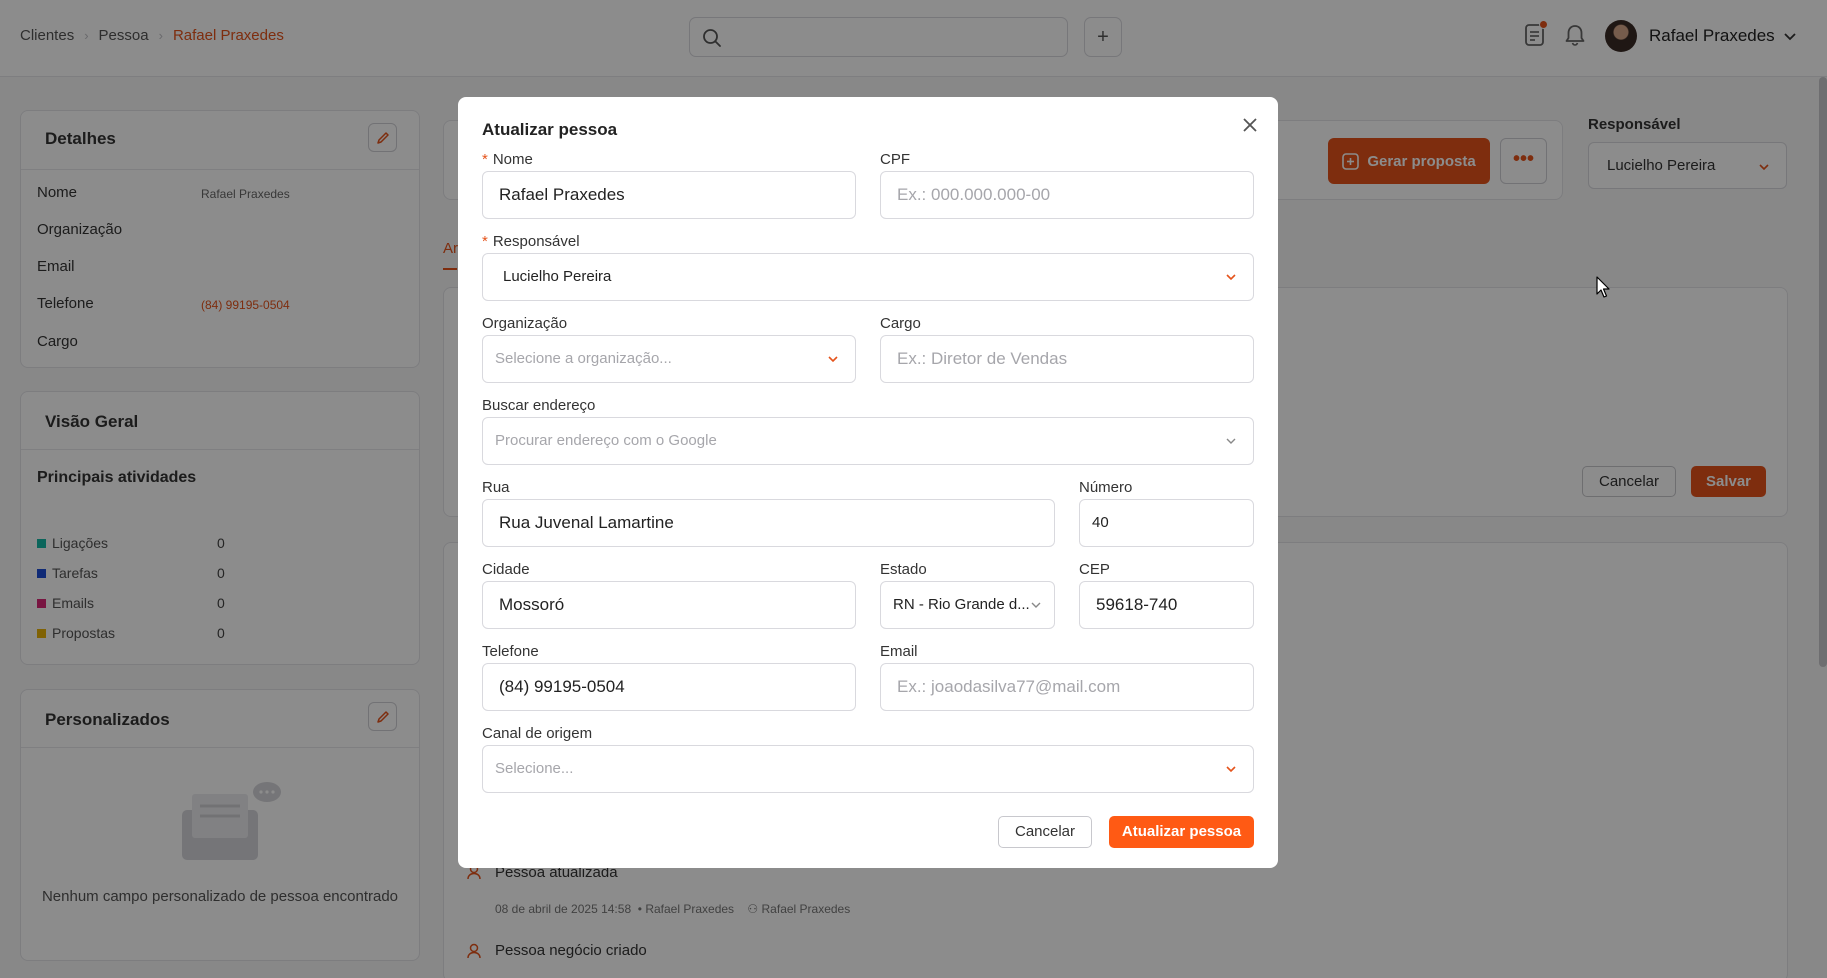 The height and width of the screenshot is (978, 1827). Describe the element at coordinates (903, 569) in the screenshot. I see `label-estado: Estado` at that location.